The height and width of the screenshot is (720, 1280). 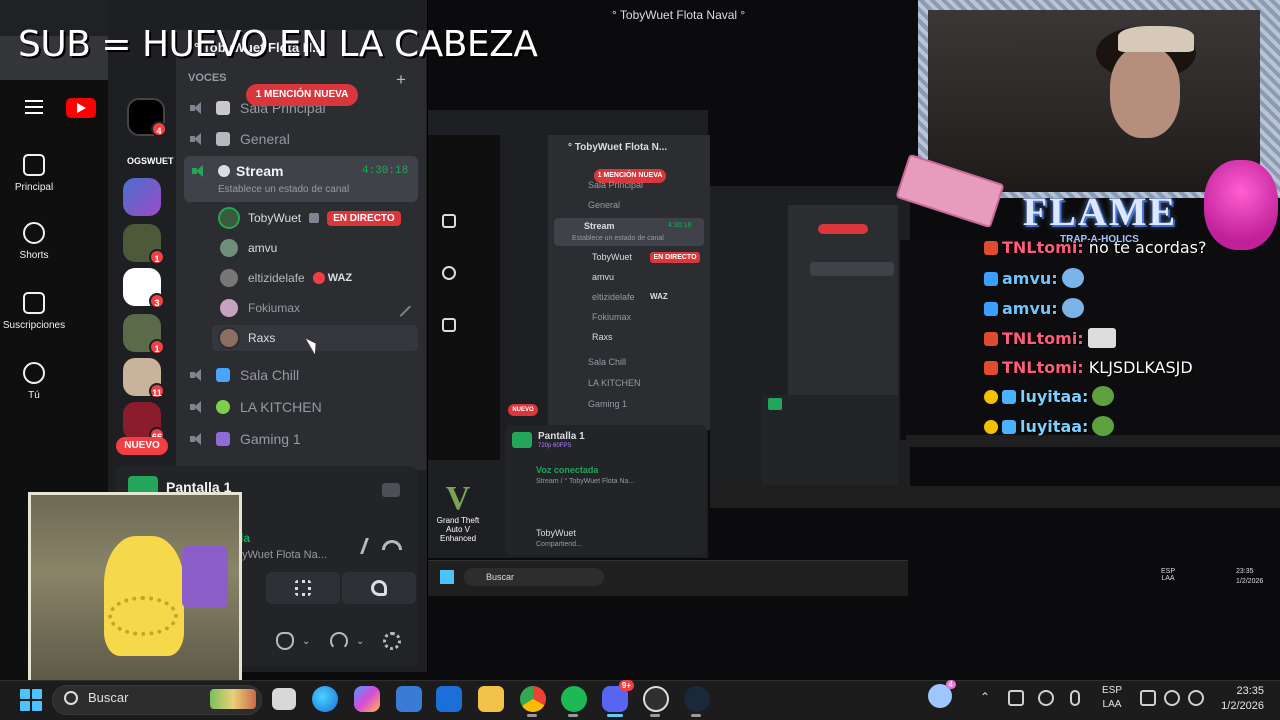 What do you see at coordinates (679, 15) in the screenshot?
I see `window-title: ° TobyWuet Flota Naval °` at bounding box center [679, 15].